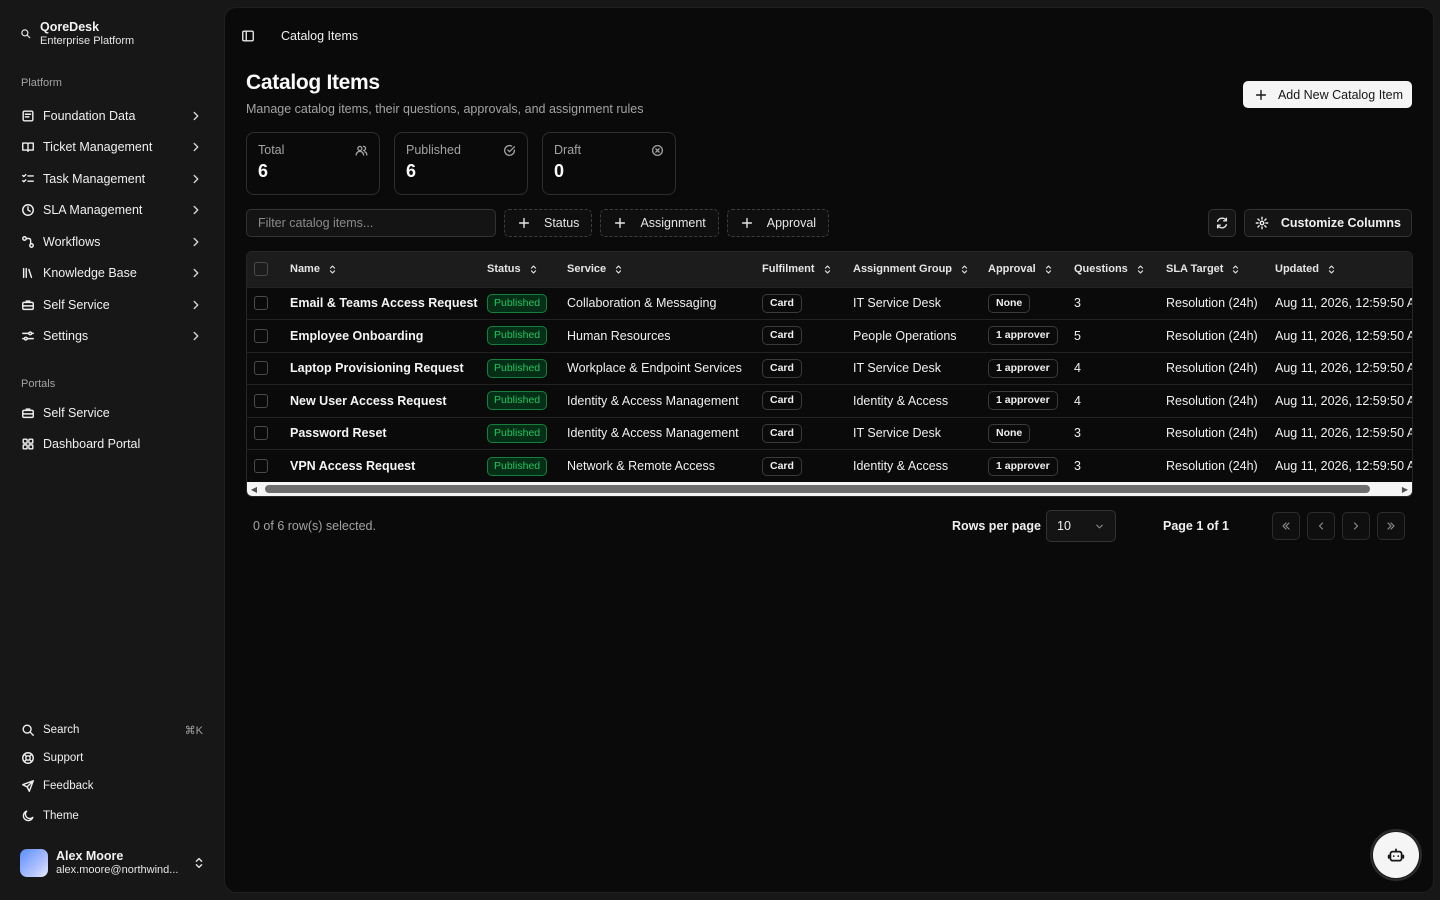  I want to click on approval-filter-button: Approval, so click(778, 223).